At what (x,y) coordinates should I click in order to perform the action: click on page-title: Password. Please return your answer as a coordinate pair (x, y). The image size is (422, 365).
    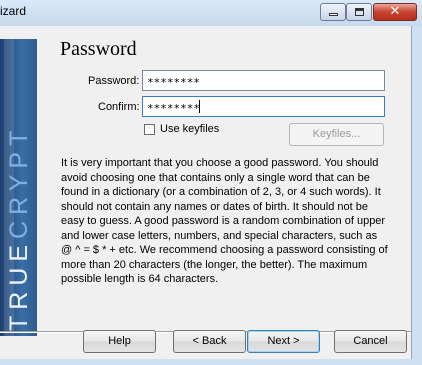
    Looking at the image, I should click on (98, 49).